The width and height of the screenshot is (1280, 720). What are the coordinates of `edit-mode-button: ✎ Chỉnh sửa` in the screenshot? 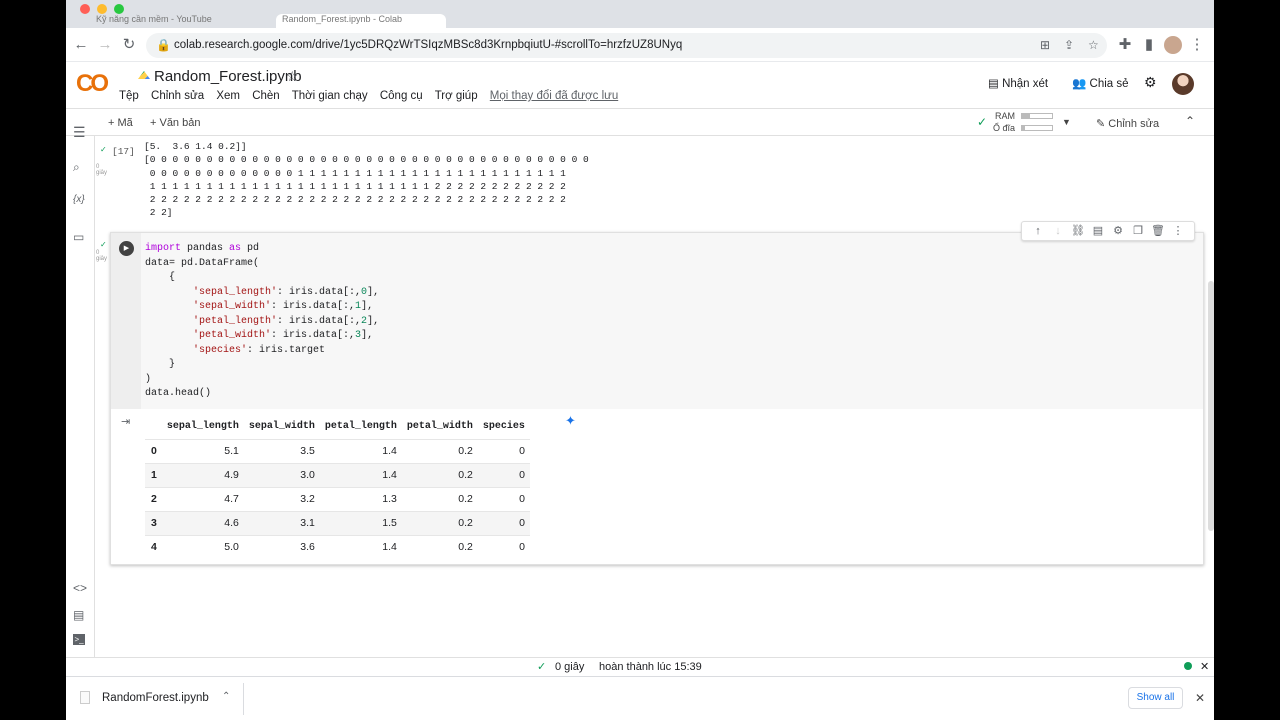 It's located at (1127, 123).